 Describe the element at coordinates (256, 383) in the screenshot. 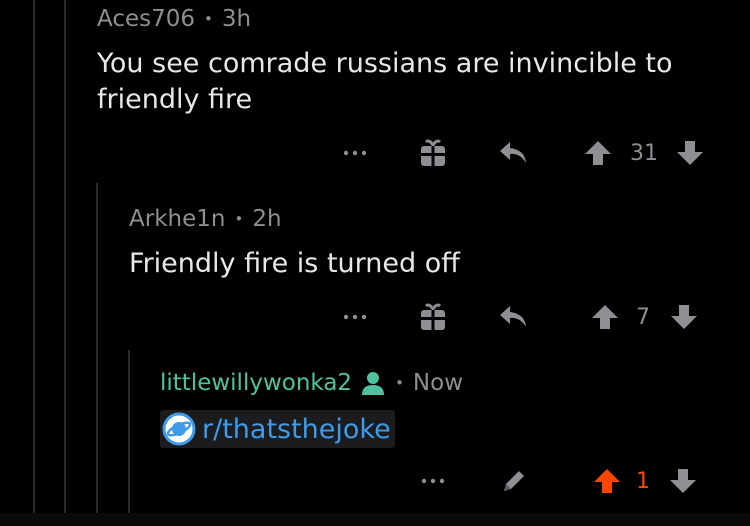

I see `comment-author: littlewillywonka2` at that location.